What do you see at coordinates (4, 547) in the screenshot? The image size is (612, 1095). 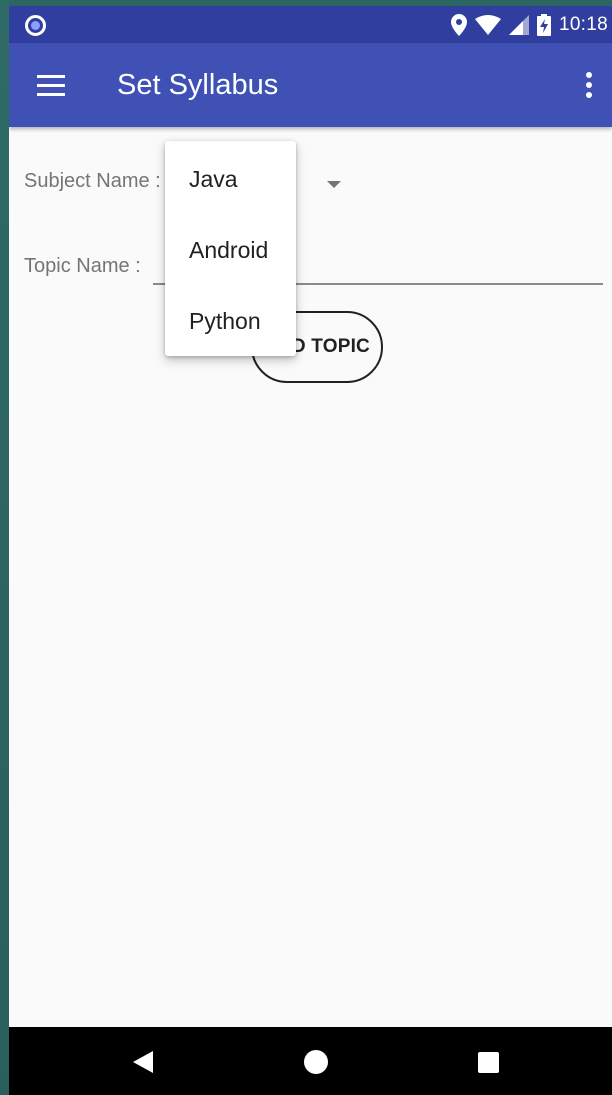 I see `wallpaper-edge` at bounding box center [4, 547].